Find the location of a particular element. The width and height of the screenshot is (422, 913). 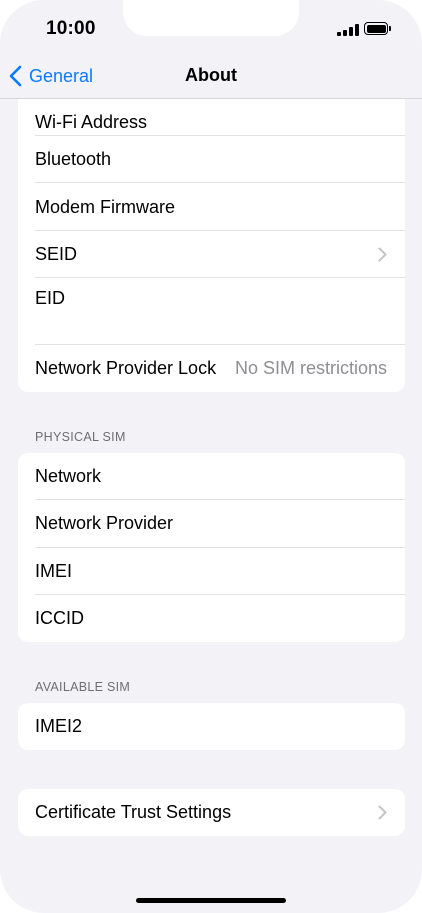

page-title: About is located at coordinates (211, 75).